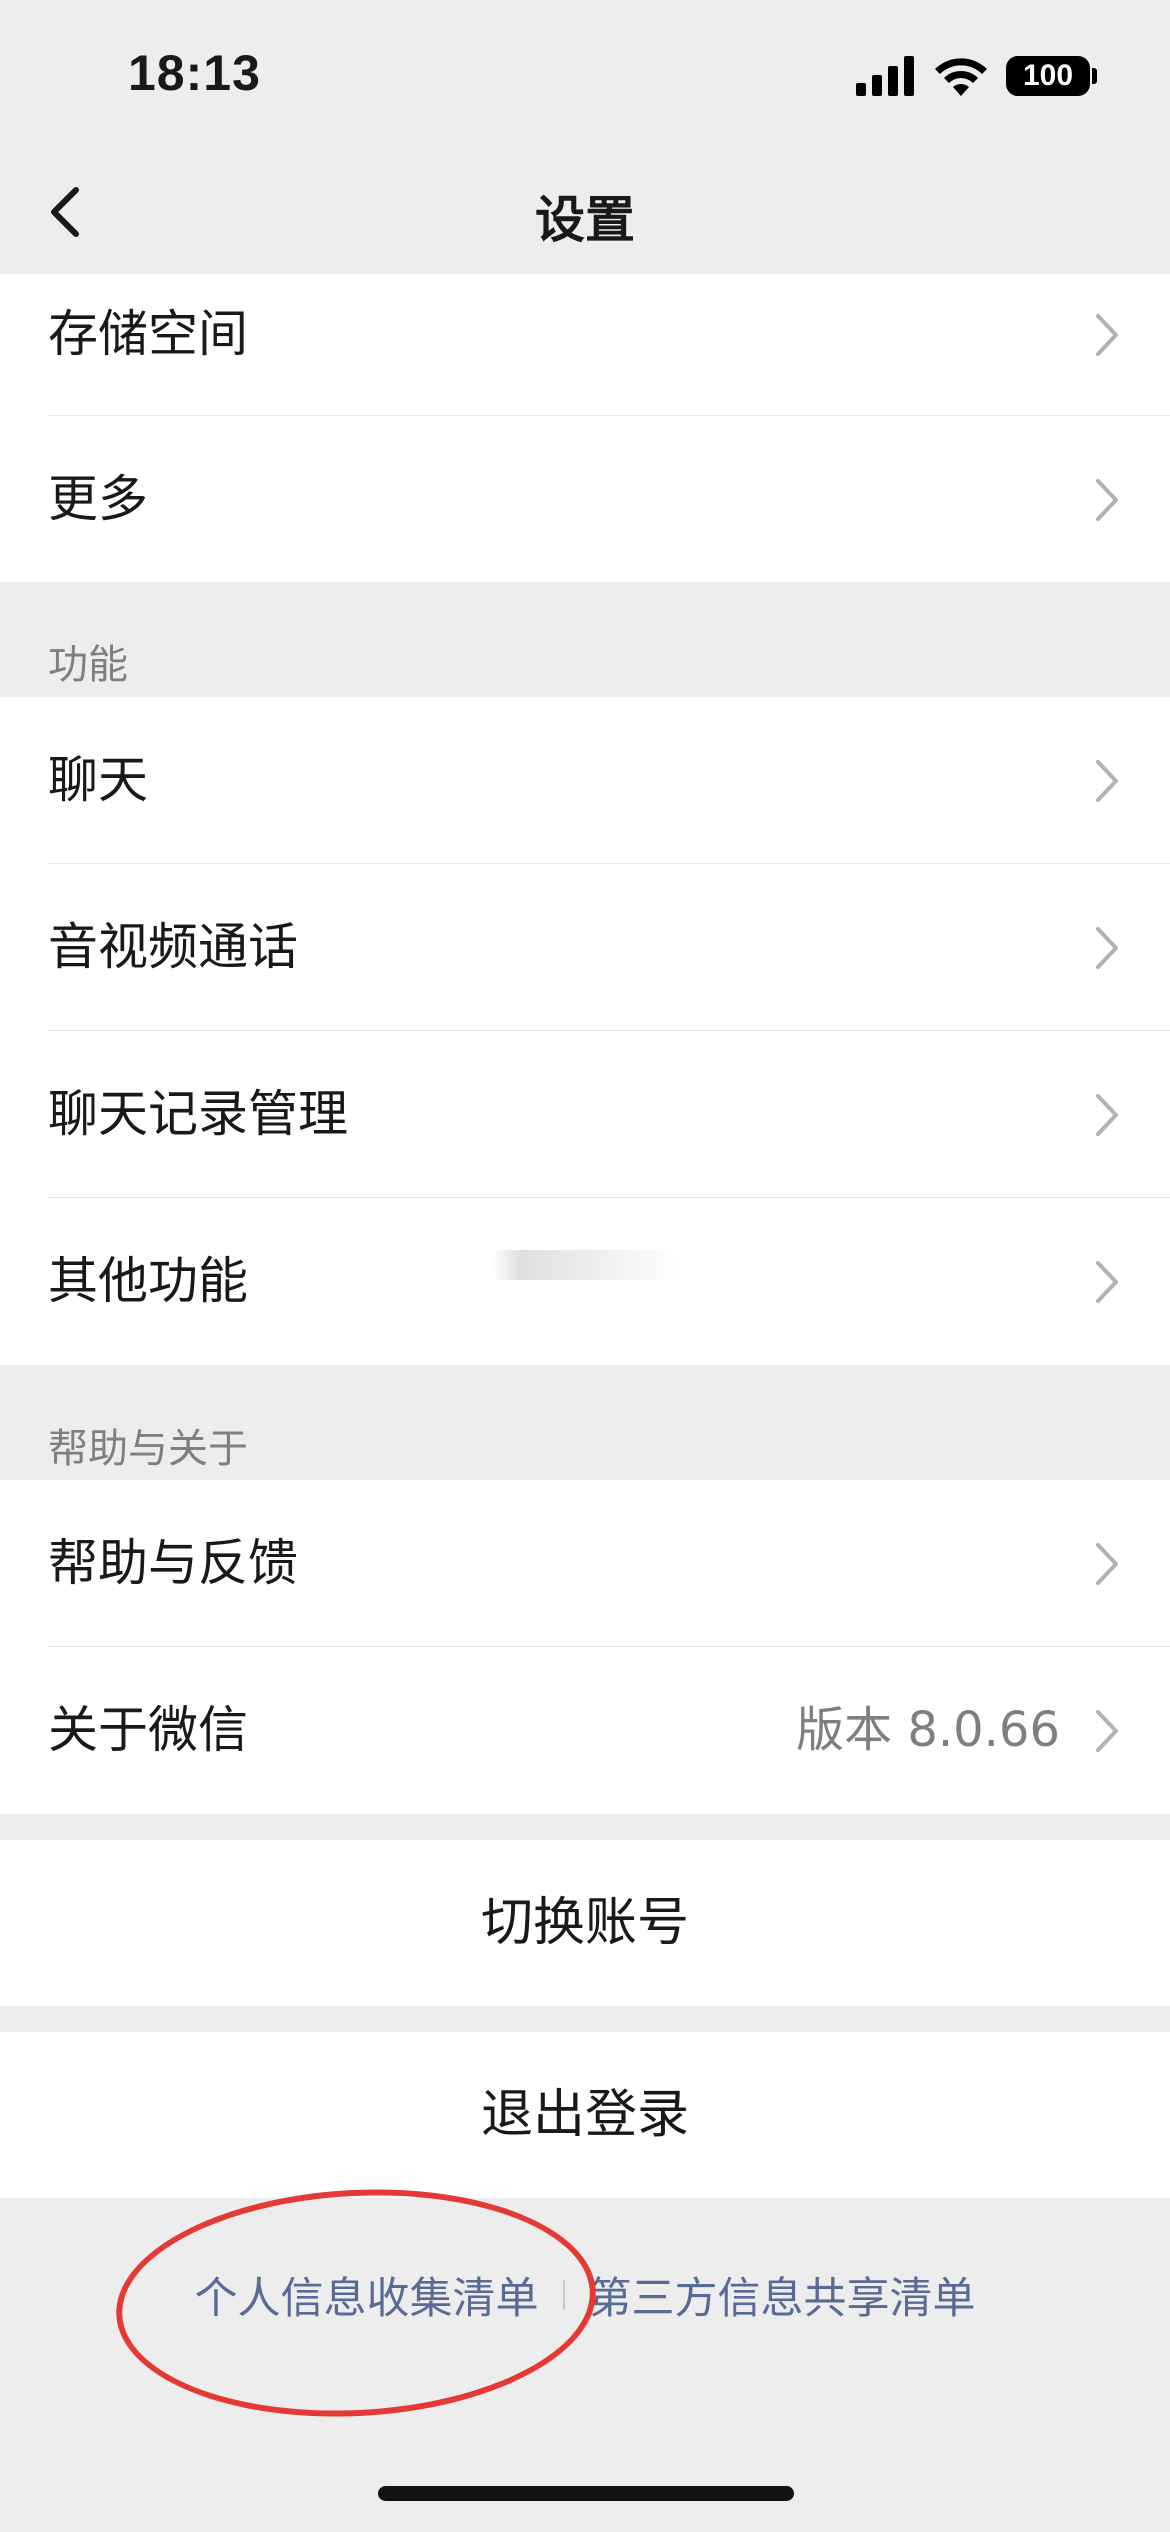  I want to click on row-label: 更多, so click(98, 499).